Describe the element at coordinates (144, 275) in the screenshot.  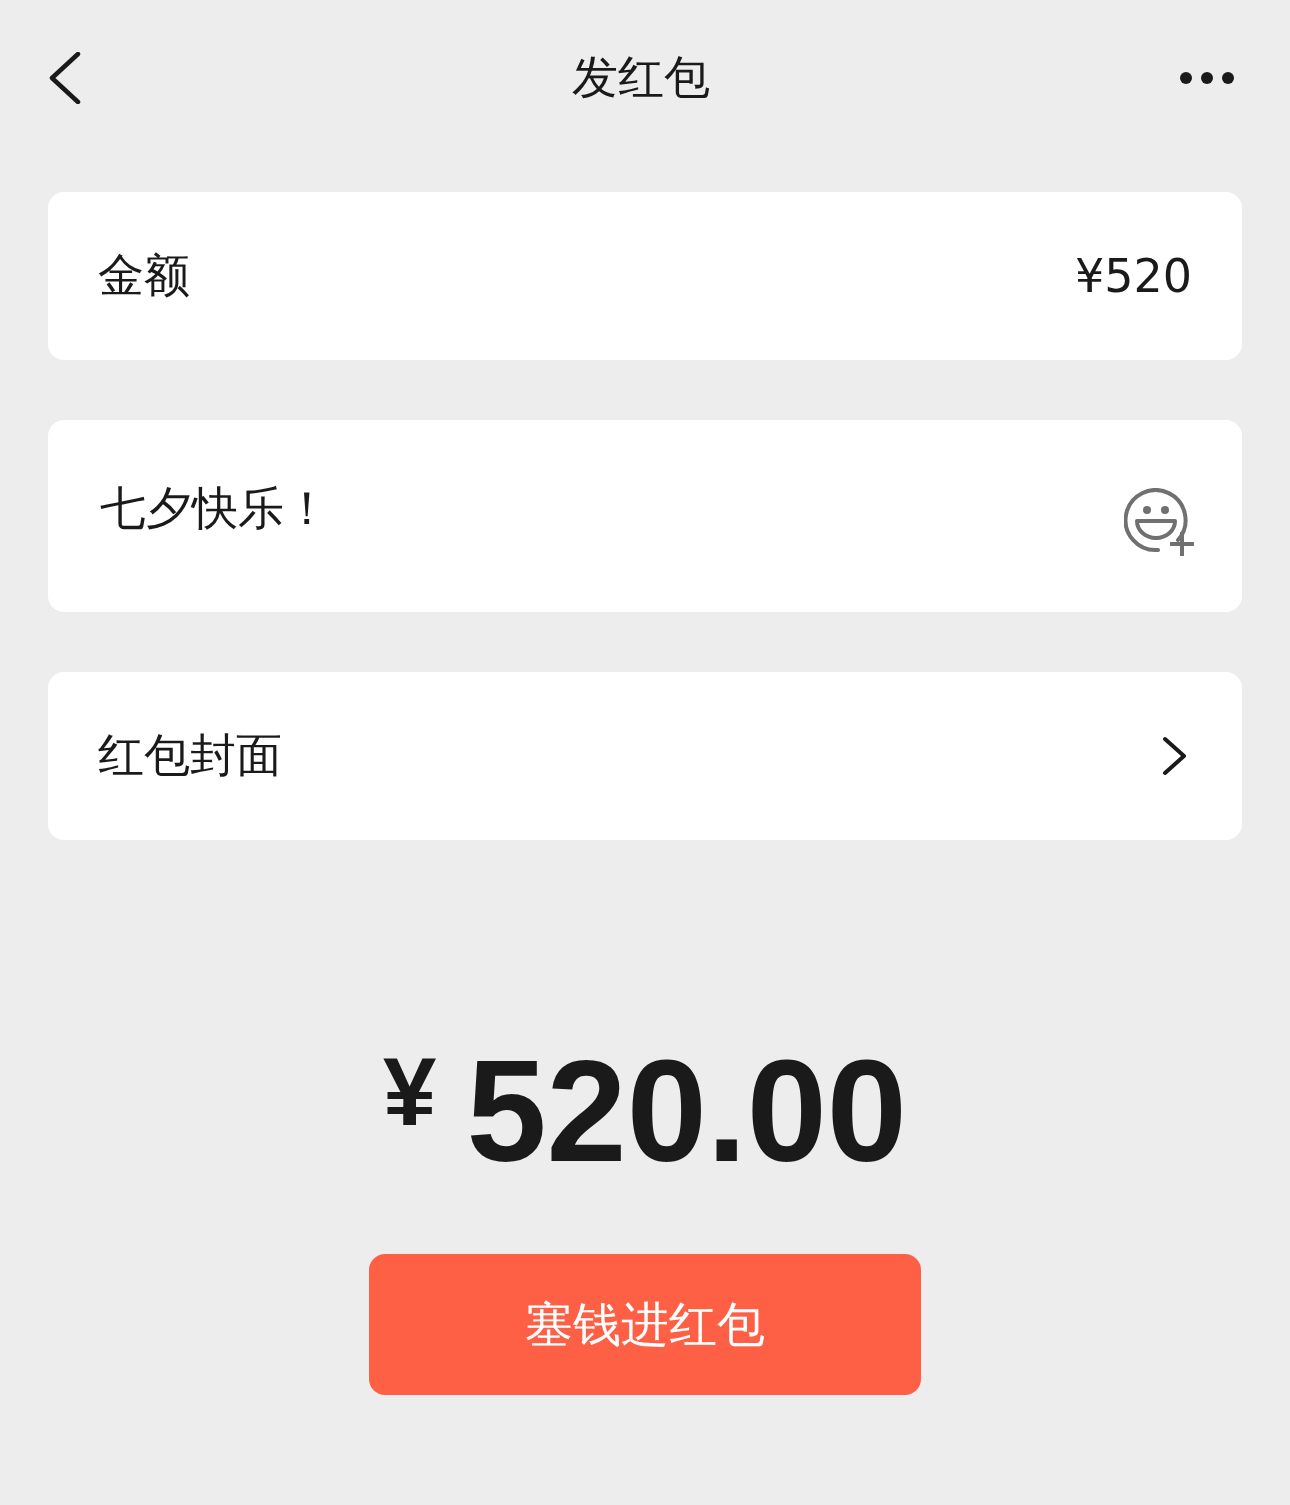
I see `amount-label: 金额` at that location.